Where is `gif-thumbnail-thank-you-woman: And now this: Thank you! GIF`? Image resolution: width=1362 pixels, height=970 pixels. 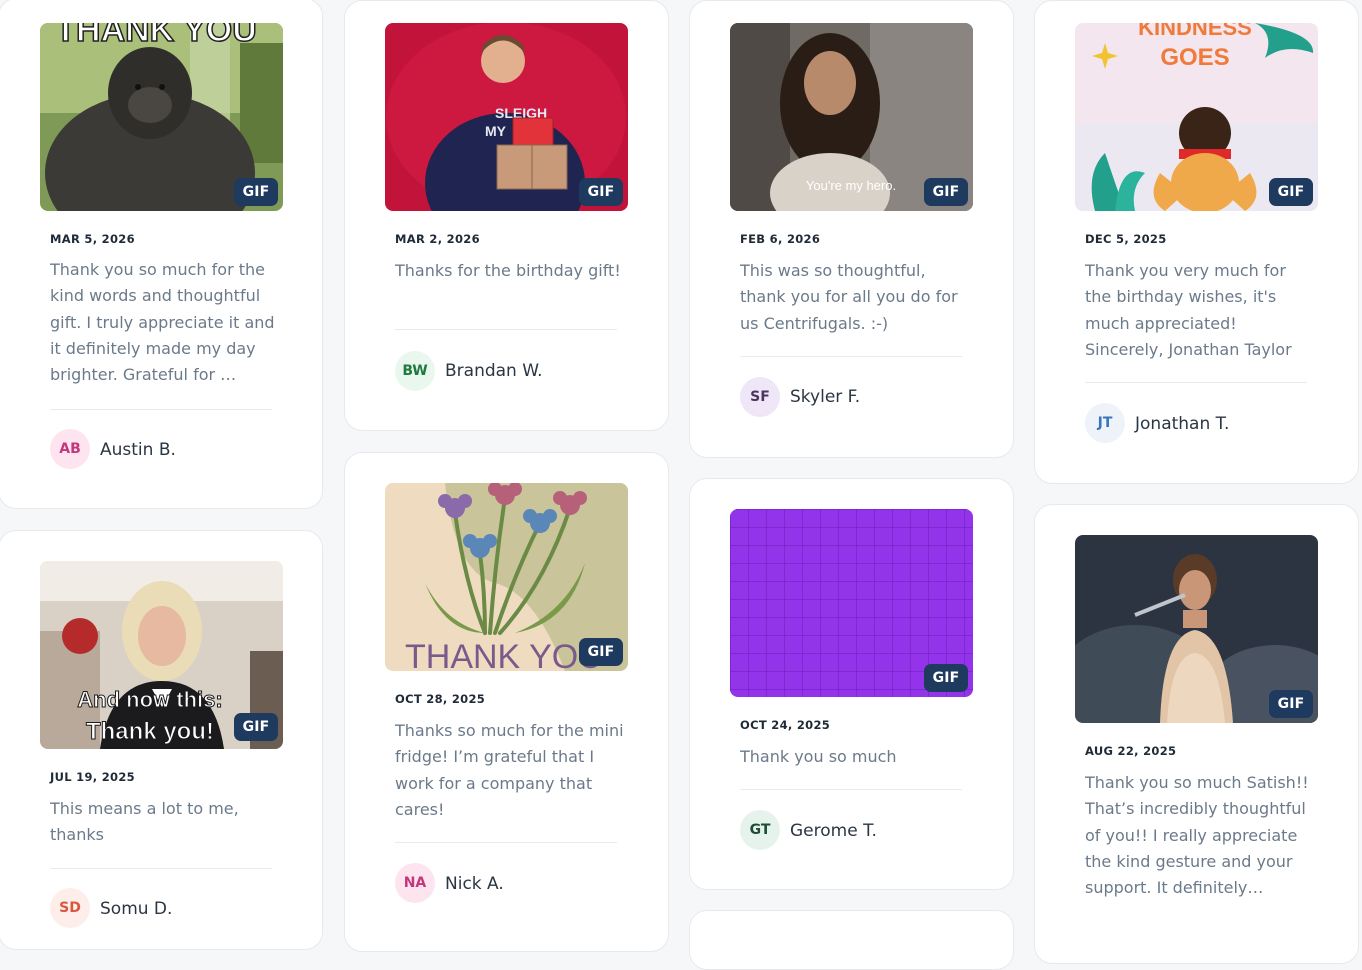 gif-thumbnail-thank-you-woman: And now this: Thank you! GIF is located at coordinates (161, 655).